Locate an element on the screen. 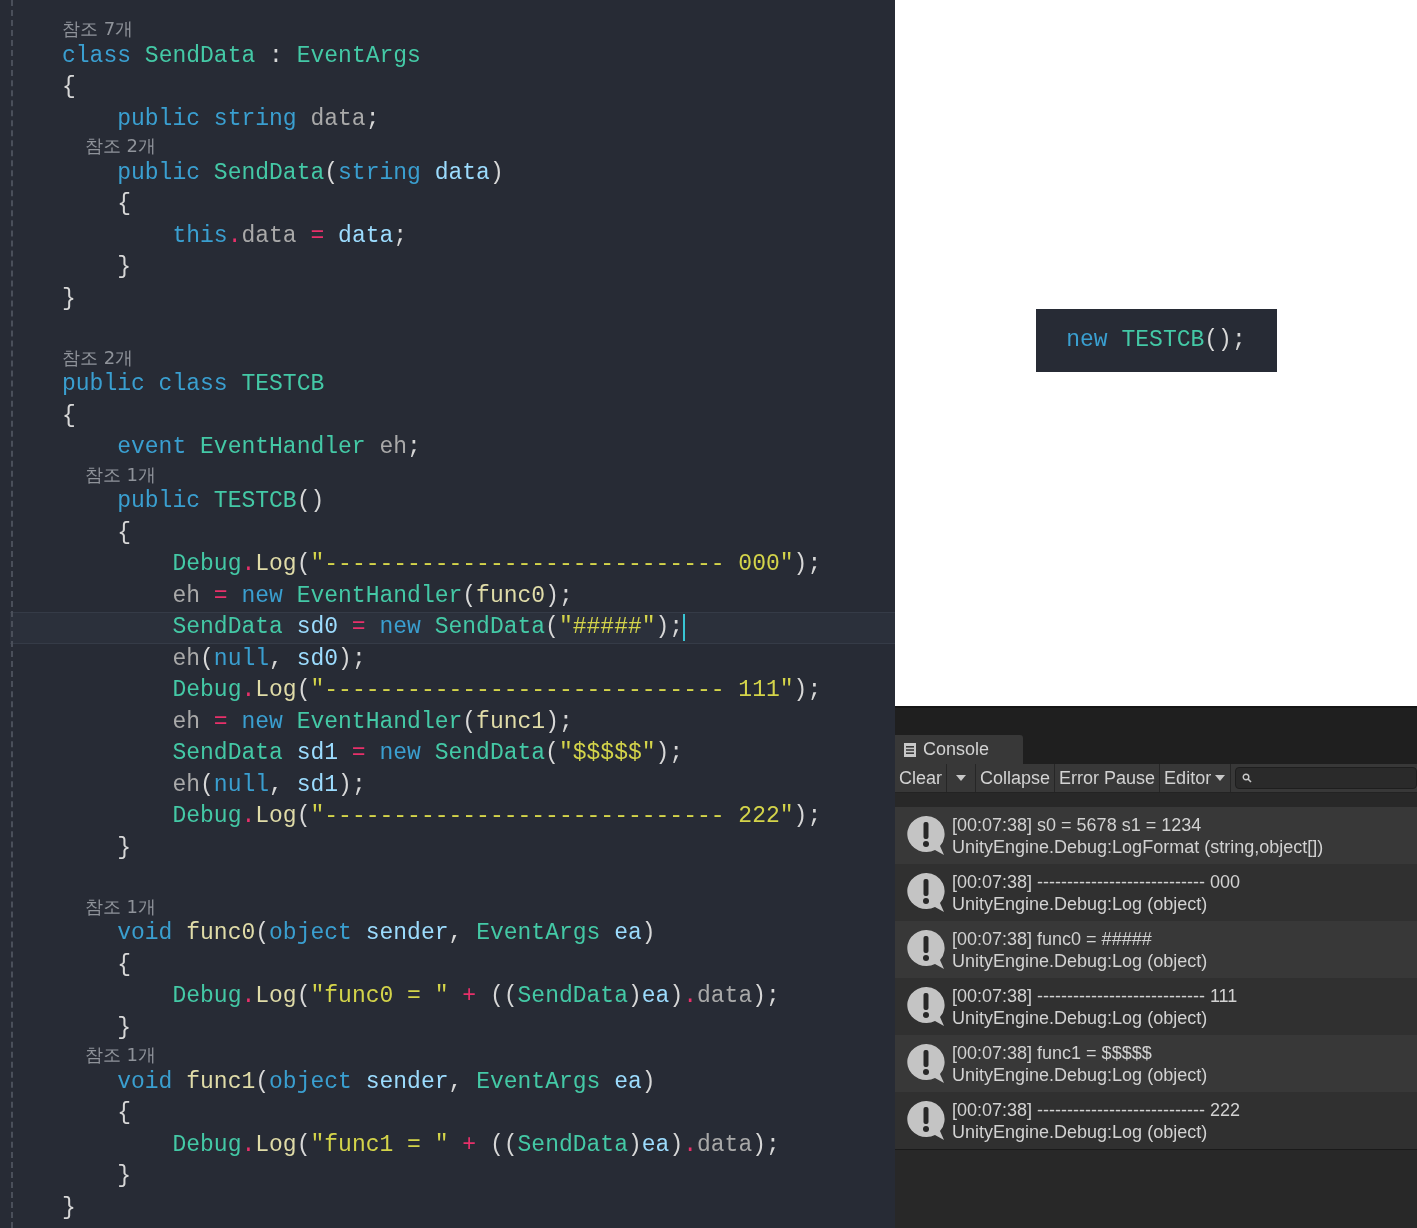 This screenshot has width=1417, height=1228. log-message: [00:07:38] ---------------------------- 222 is located at coordinates (1096, 1109).